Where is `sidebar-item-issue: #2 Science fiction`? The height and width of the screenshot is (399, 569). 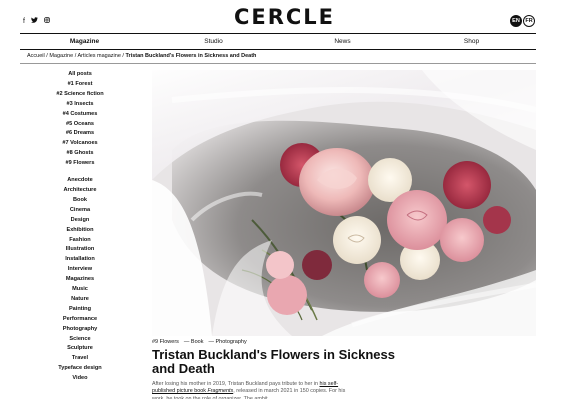
sidebar-item-issue: #2 Science fiction is located at coordinates (80, 95).